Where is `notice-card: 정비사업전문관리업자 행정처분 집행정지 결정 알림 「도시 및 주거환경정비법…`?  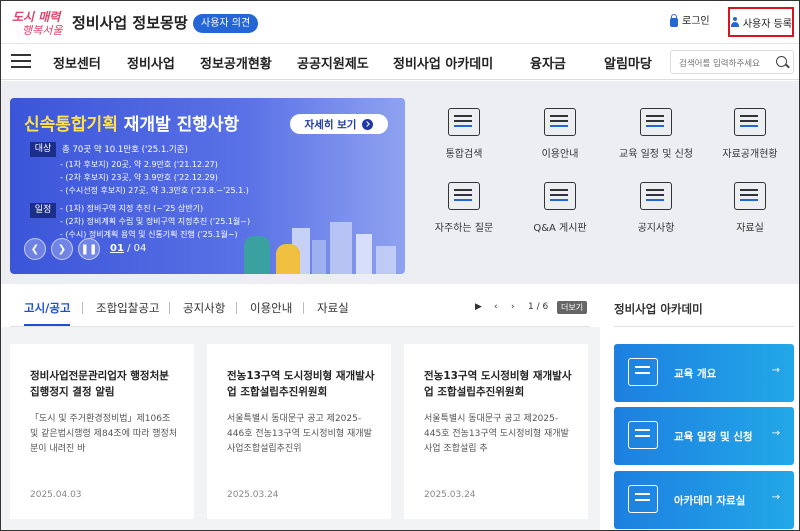 notice-card: 정비사업전문관리업자 행정처분 집행정지 결정 알림 「도시 및 주거환경정비법… is located at coordinates (102, 431).